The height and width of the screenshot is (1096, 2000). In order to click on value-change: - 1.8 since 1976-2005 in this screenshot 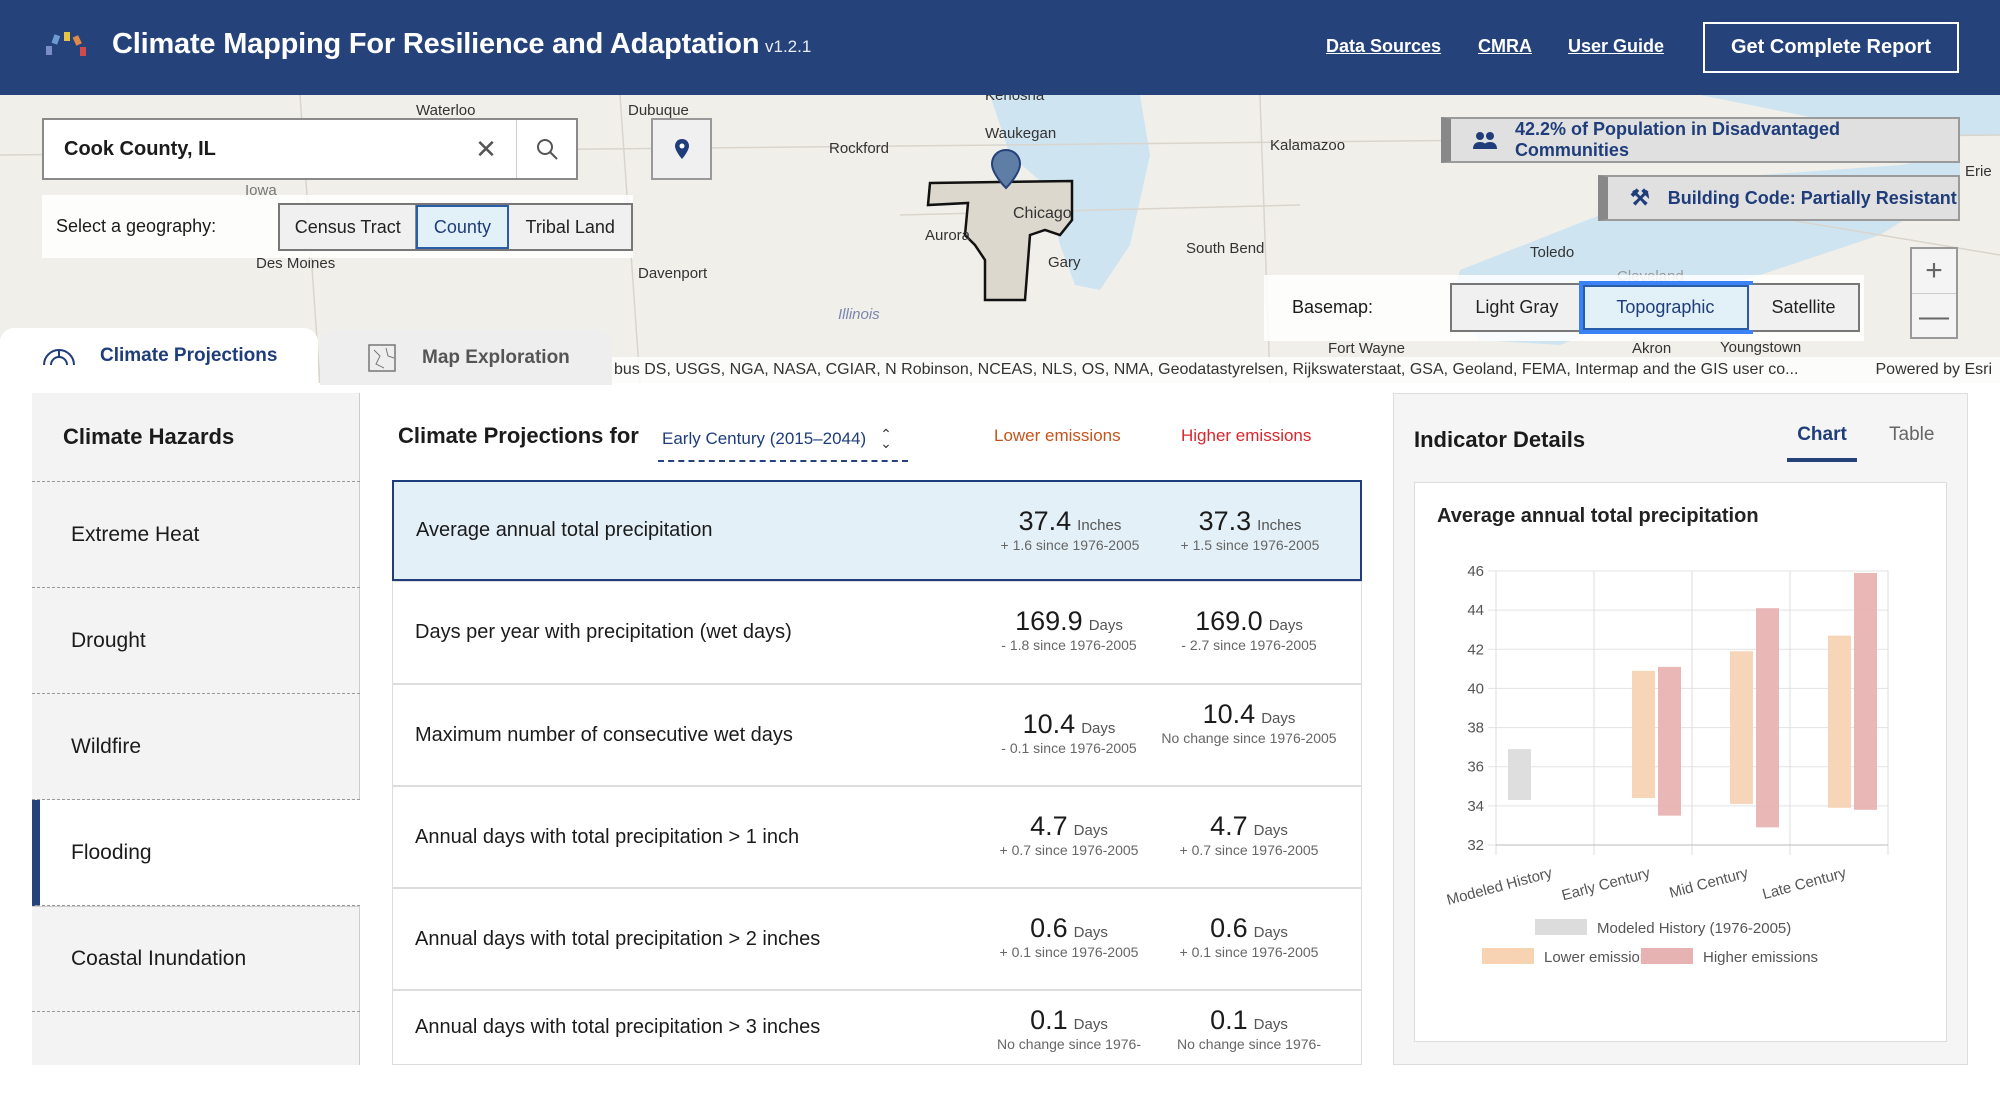, I will do `click(1069, 645)`.